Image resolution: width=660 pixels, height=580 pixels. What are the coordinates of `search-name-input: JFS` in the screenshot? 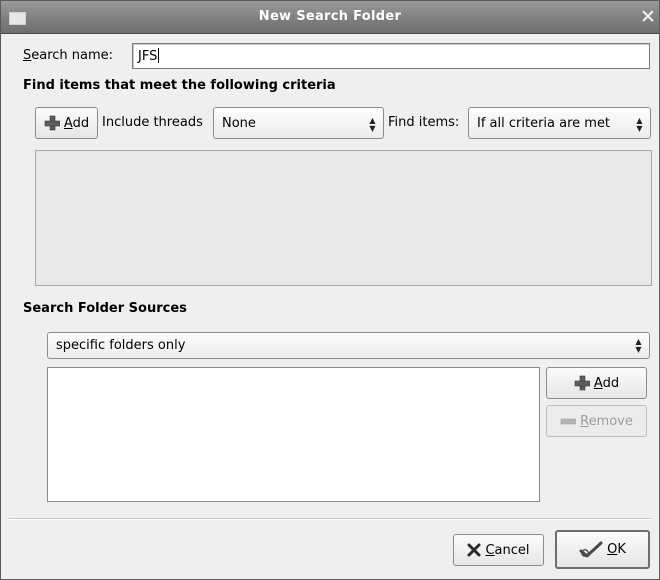 It's located at (391, 56).